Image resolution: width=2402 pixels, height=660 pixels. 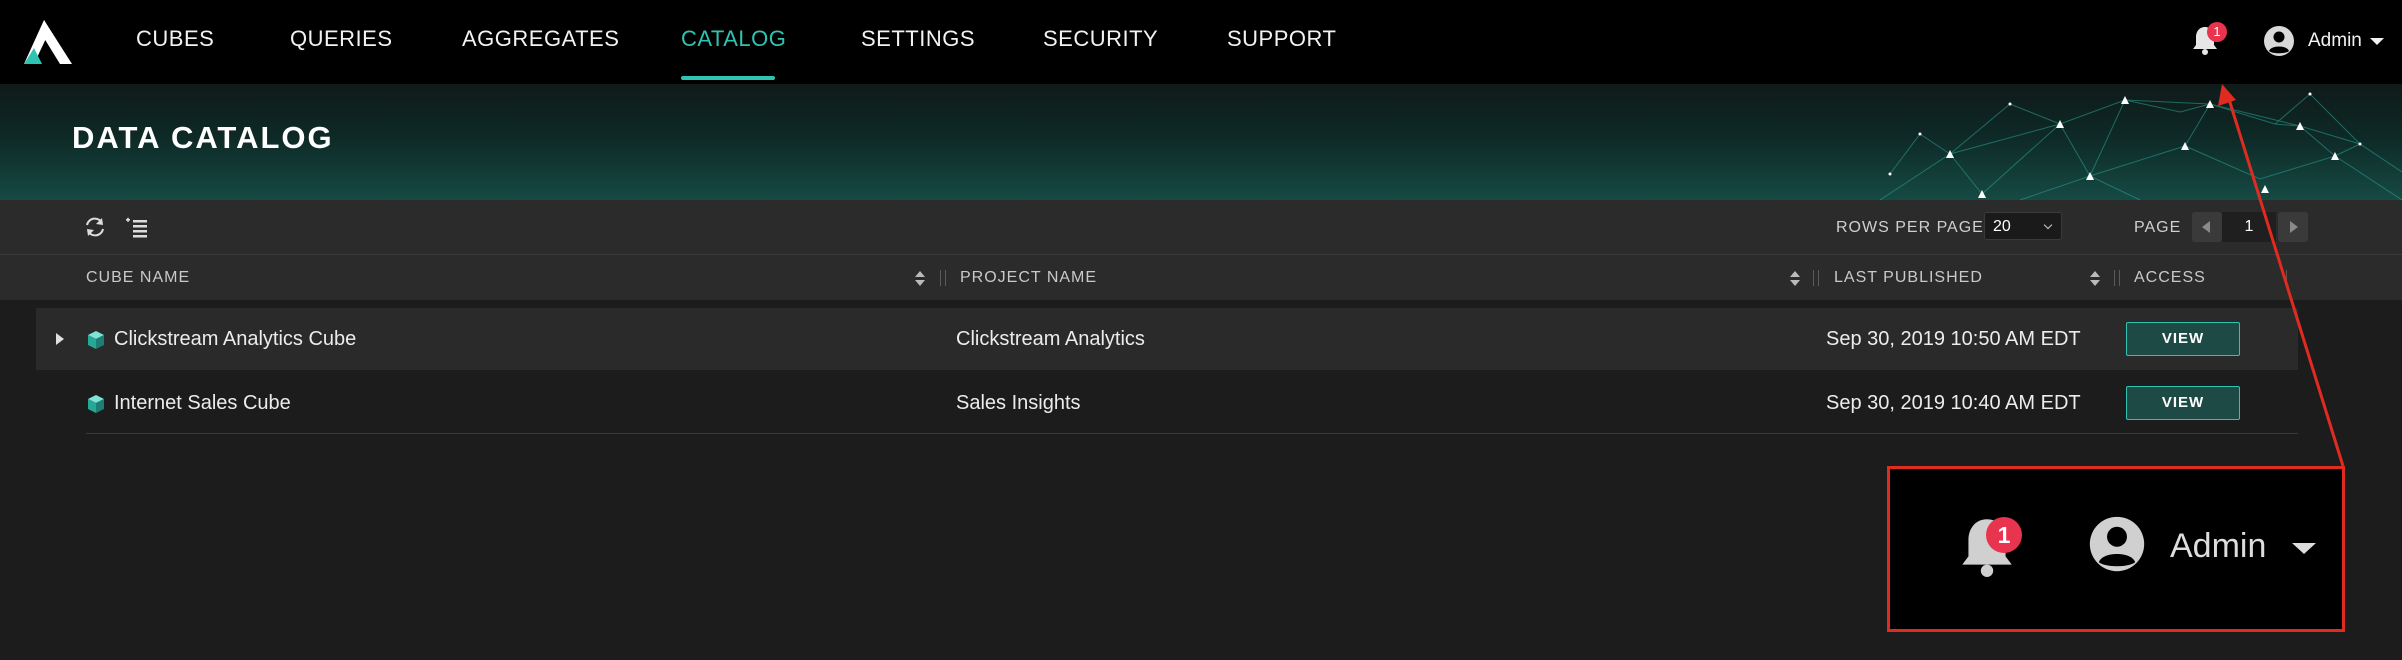 I want to click on cube-name-cell: Internet Sales Cube, so click(x=202, y=403).